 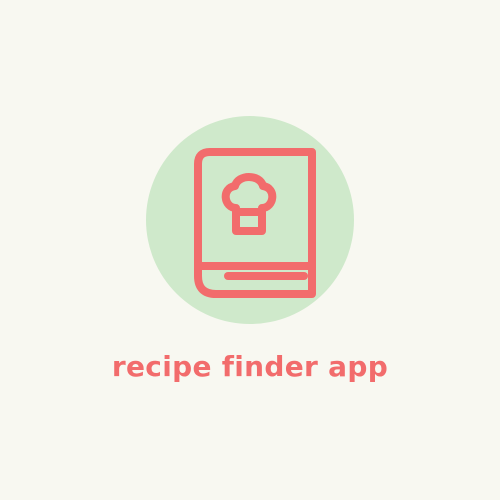 I want to click on cookbook-chef-hat-icon, so click(x=255, y=223).